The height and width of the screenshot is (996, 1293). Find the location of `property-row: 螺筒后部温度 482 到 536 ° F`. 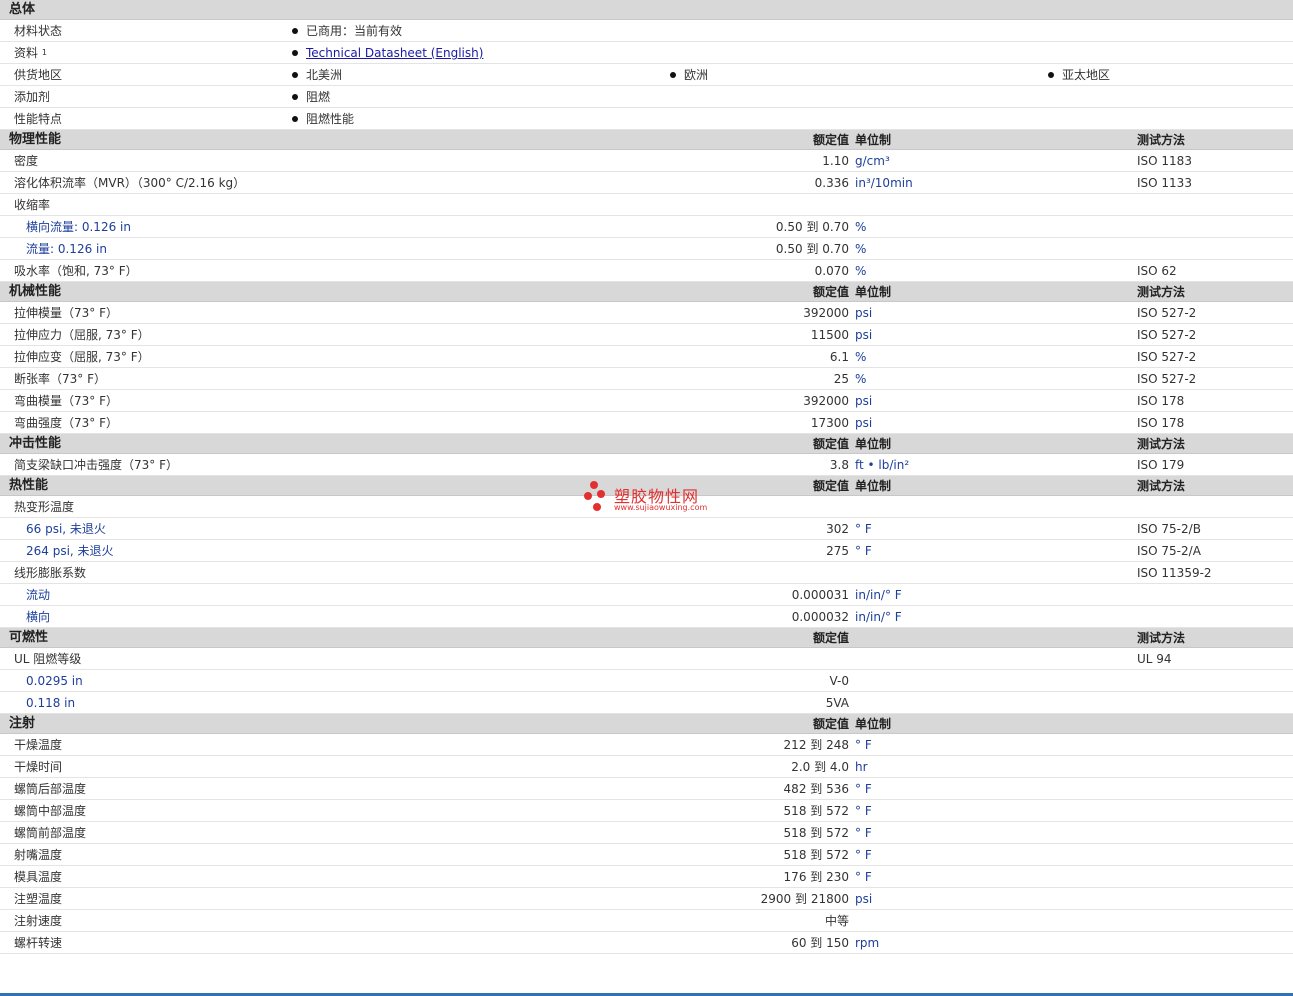

property-row: 螺筒后部温度 482 到 536 ° F is located at coordinates (646, 789).